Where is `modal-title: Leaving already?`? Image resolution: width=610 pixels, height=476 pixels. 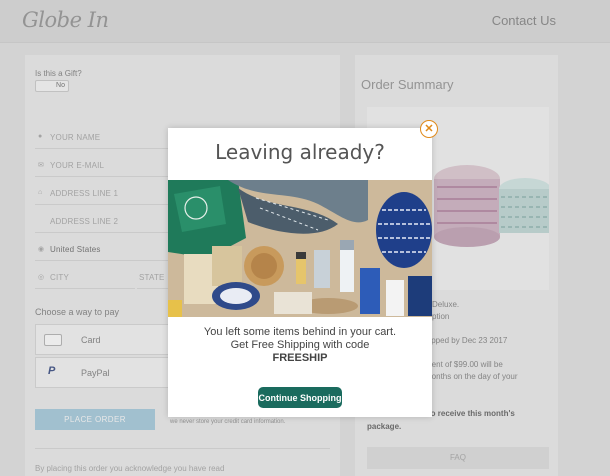 modal-title: Leaving already? is located at coordinates (300, 152).